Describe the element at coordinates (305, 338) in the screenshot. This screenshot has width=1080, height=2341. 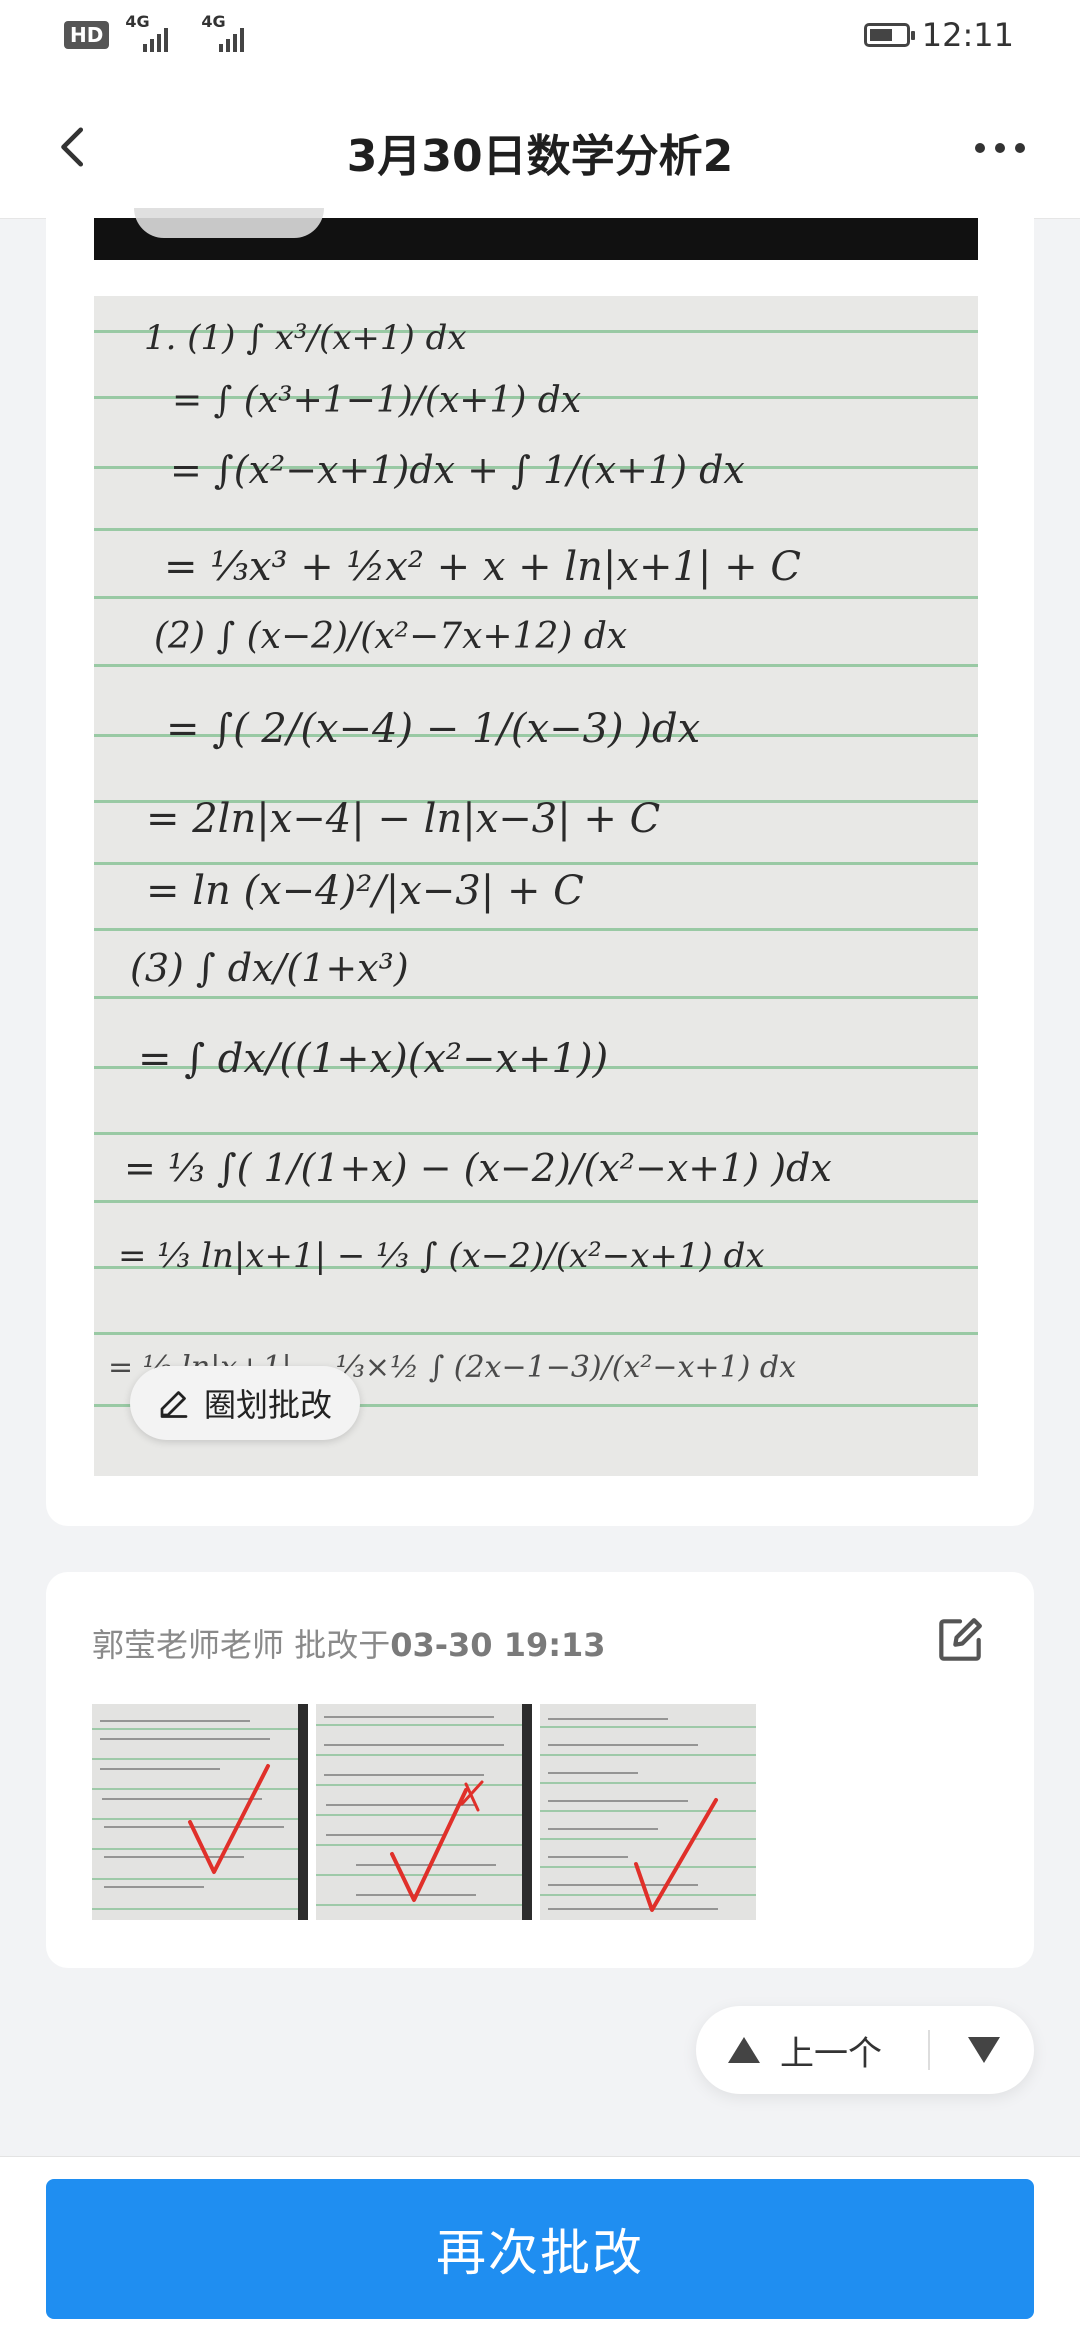
I see `work-line-1: 1. (1) ∫ x³/(x+1) dx` at that location.